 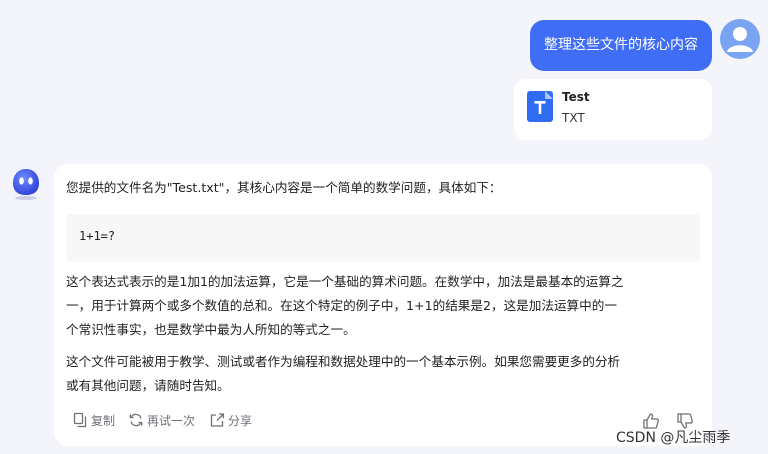 I want to click on user-icon, so click(x=740, y=39).